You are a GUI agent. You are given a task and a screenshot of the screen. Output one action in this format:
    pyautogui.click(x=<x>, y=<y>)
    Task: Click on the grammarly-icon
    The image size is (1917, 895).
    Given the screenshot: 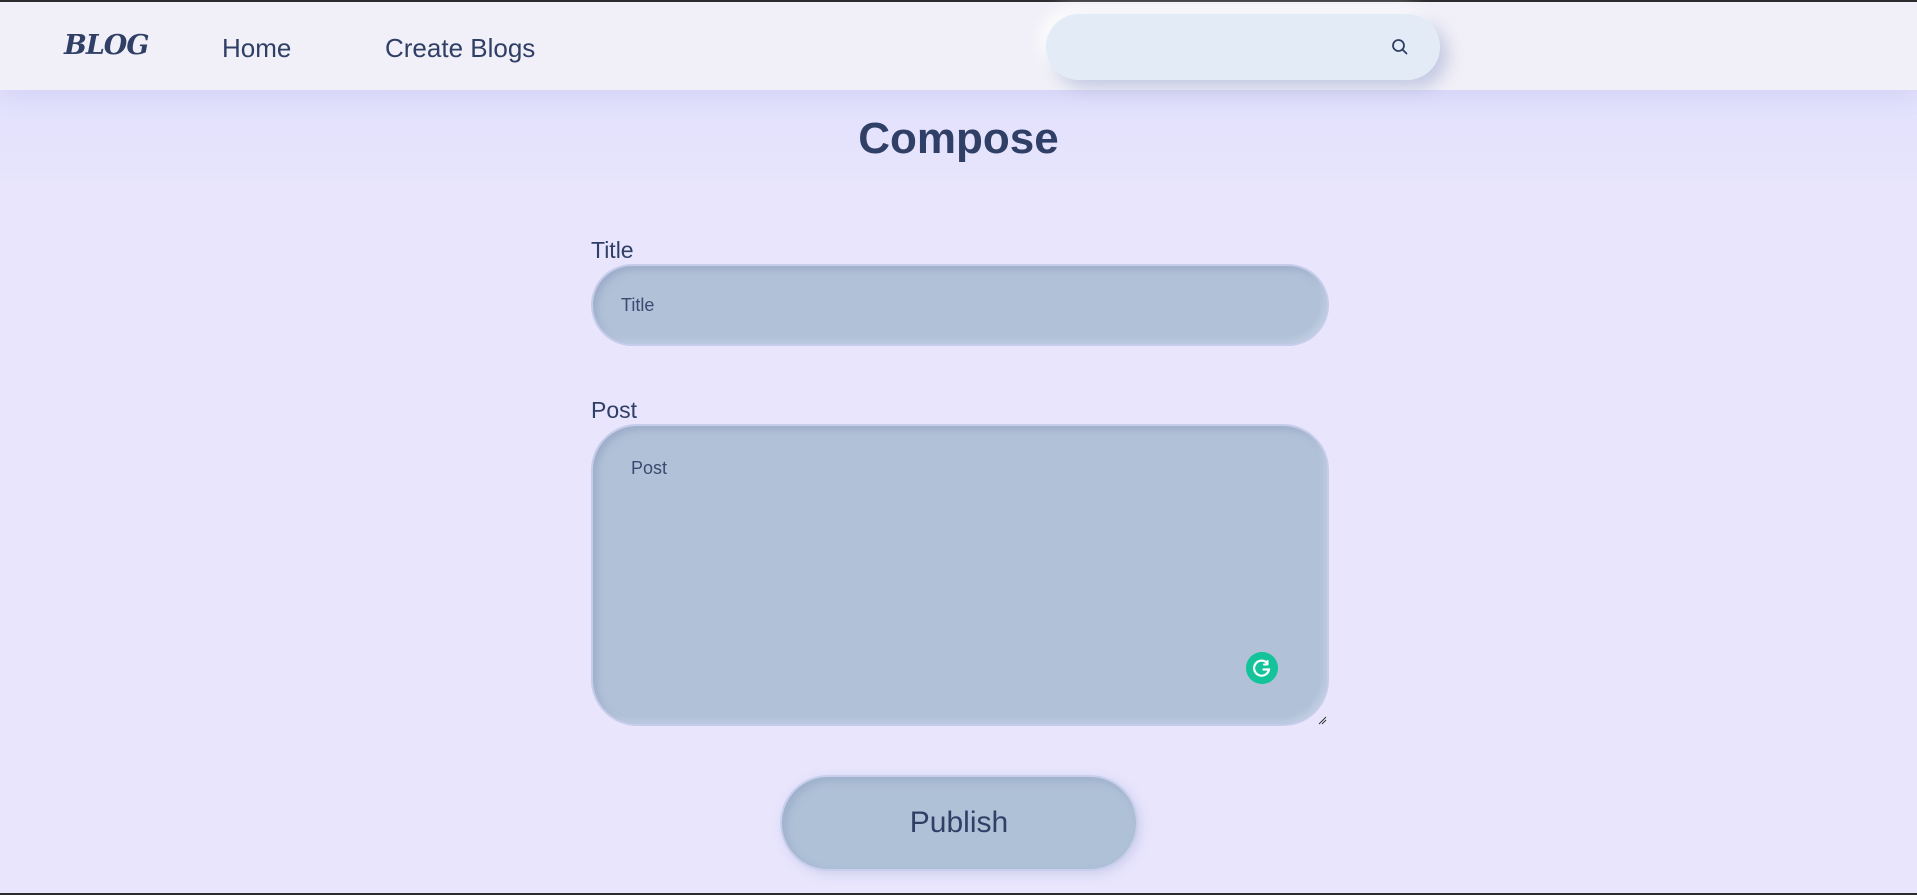 What is the action you would take?
    pyautogui.click(x=1262, y=668)
    